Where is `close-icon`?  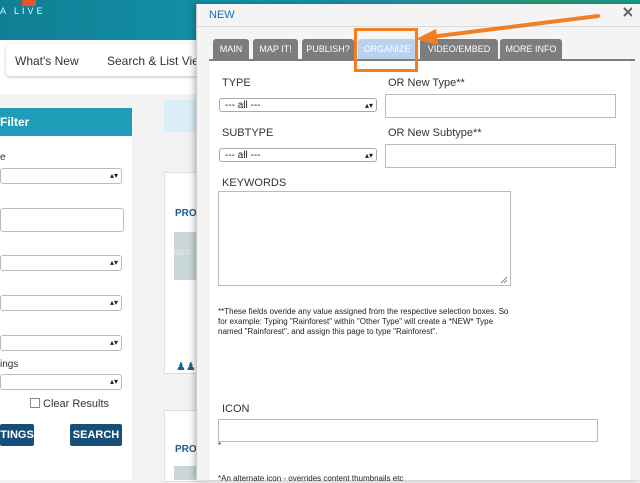 close-icon is located at coordinates (617, 15).